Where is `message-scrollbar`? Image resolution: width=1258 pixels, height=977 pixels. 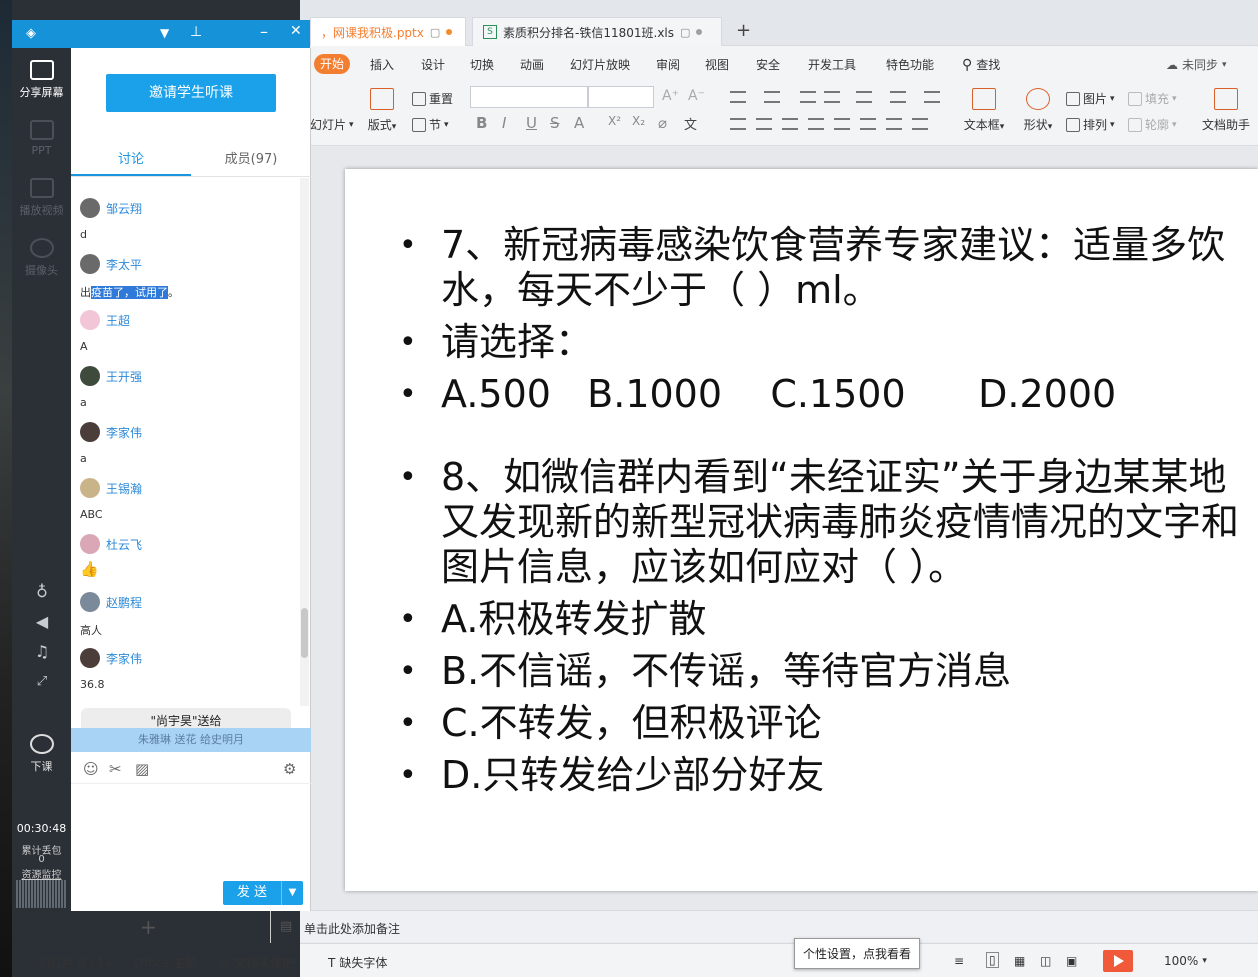 message-scrollbar is located at coordinates (304, 442).